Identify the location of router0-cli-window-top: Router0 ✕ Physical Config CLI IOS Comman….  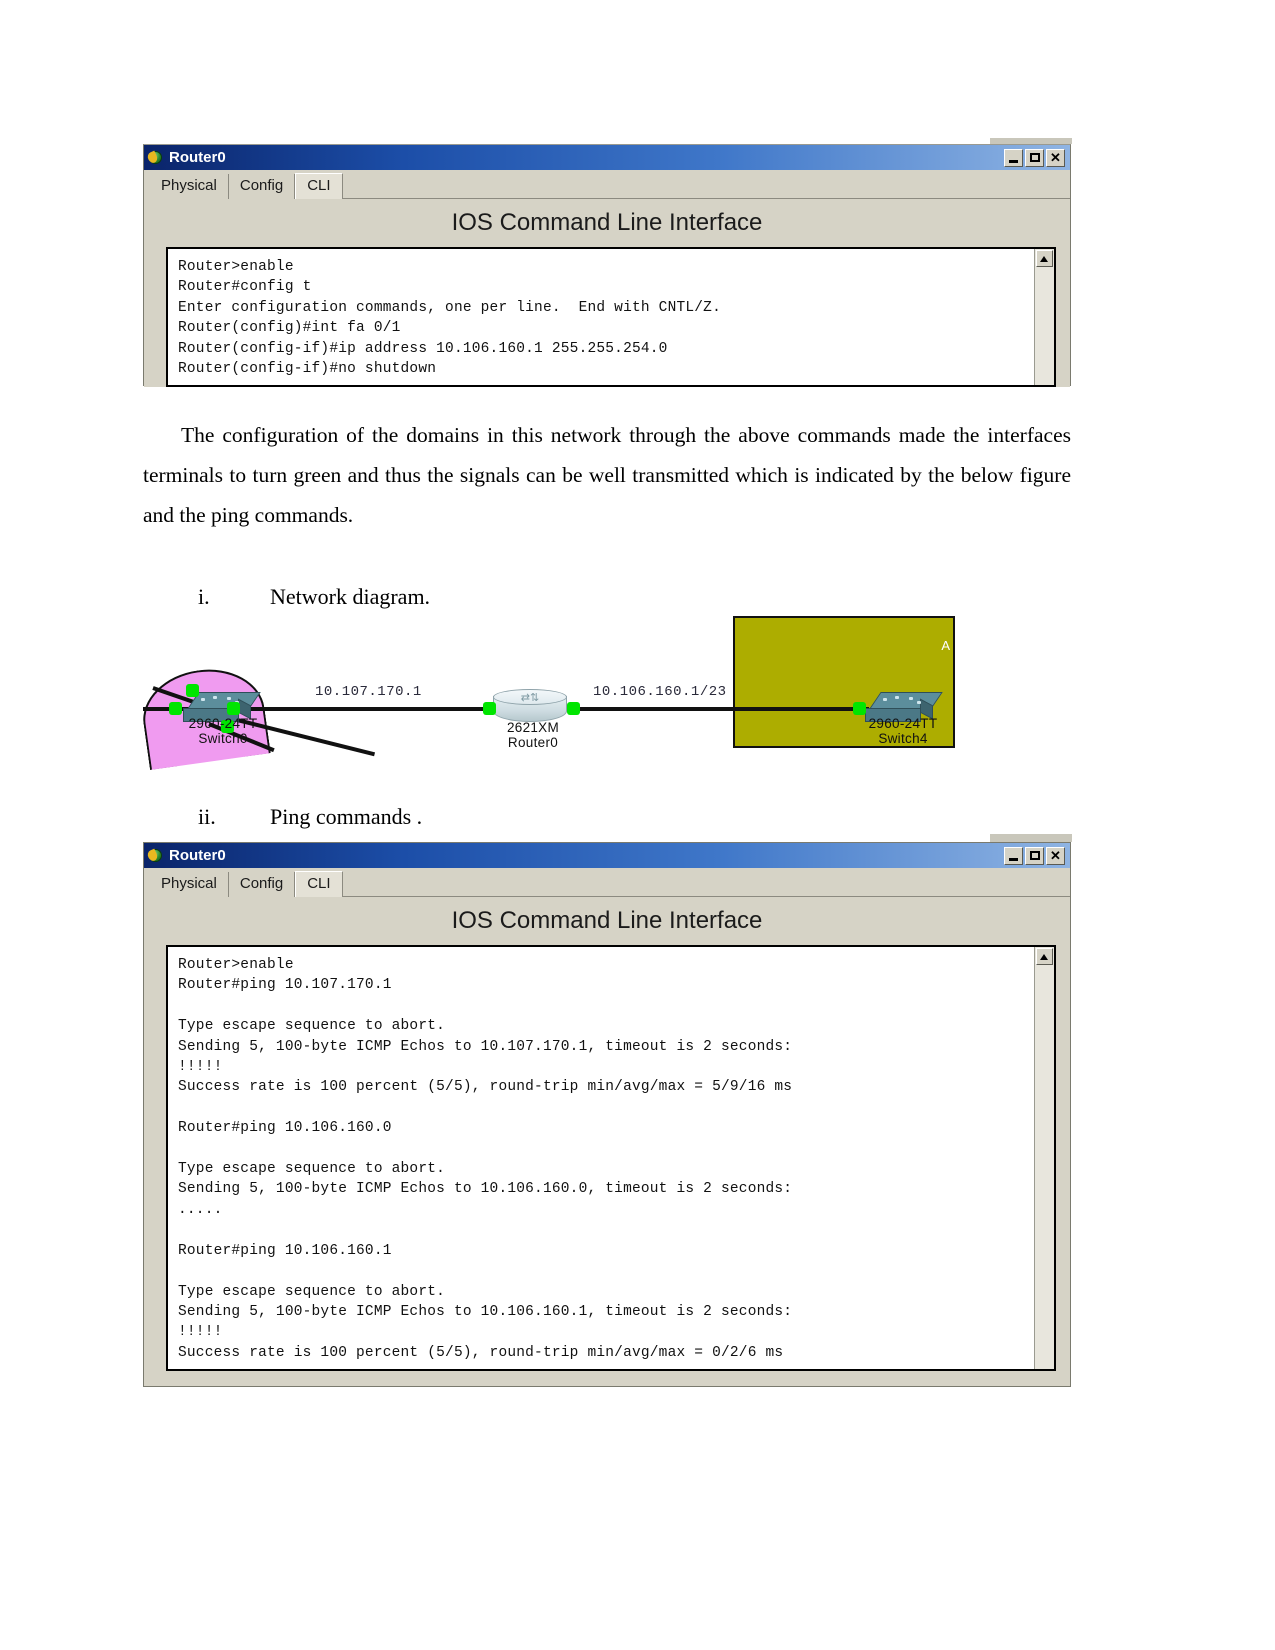
(607, 266).